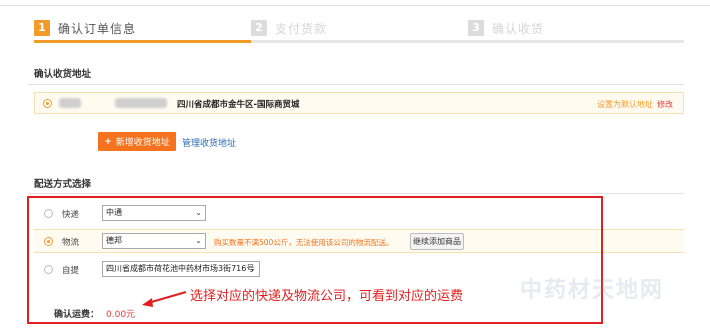 Image resolution: width=710 pixels, height=333 pixels. I want to click on set-default-link: 设置为默认地址, so click(625, 104).